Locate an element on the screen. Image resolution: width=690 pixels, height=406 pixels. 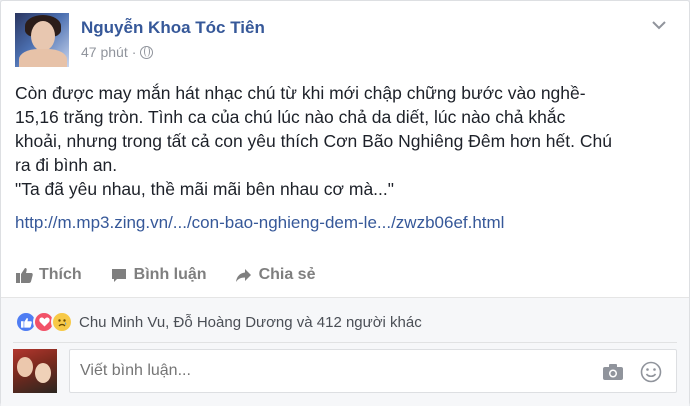
share-button: Chia sẻ is located at coordinates (275, 275).